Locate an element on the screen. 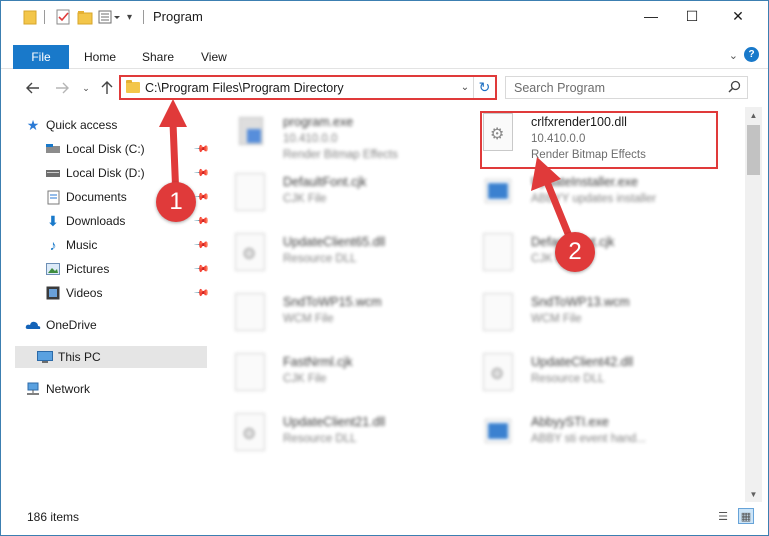 Image resolution: width=769 pixels, height=536 pixels. file-name: DefaultFont.cjk is located at coordinates (325, 182).